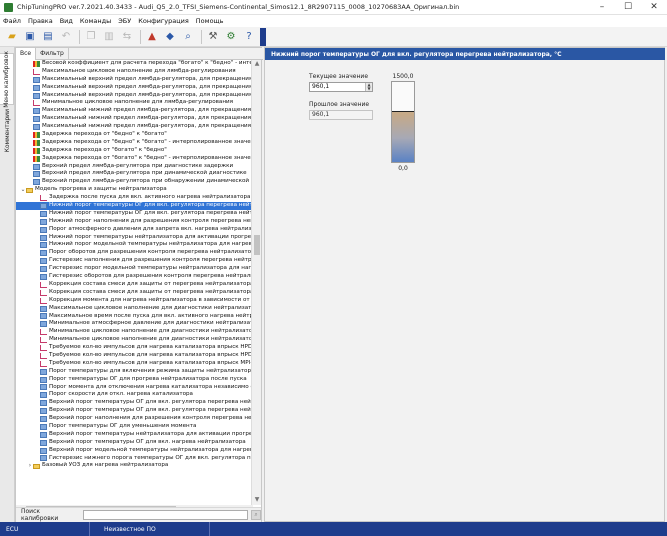 This screenshot has height=536, width=667. What do you see at coordinates (26, 54) in the screenshot?
I see `tab-all: Все` at bounding box center [26, 54].